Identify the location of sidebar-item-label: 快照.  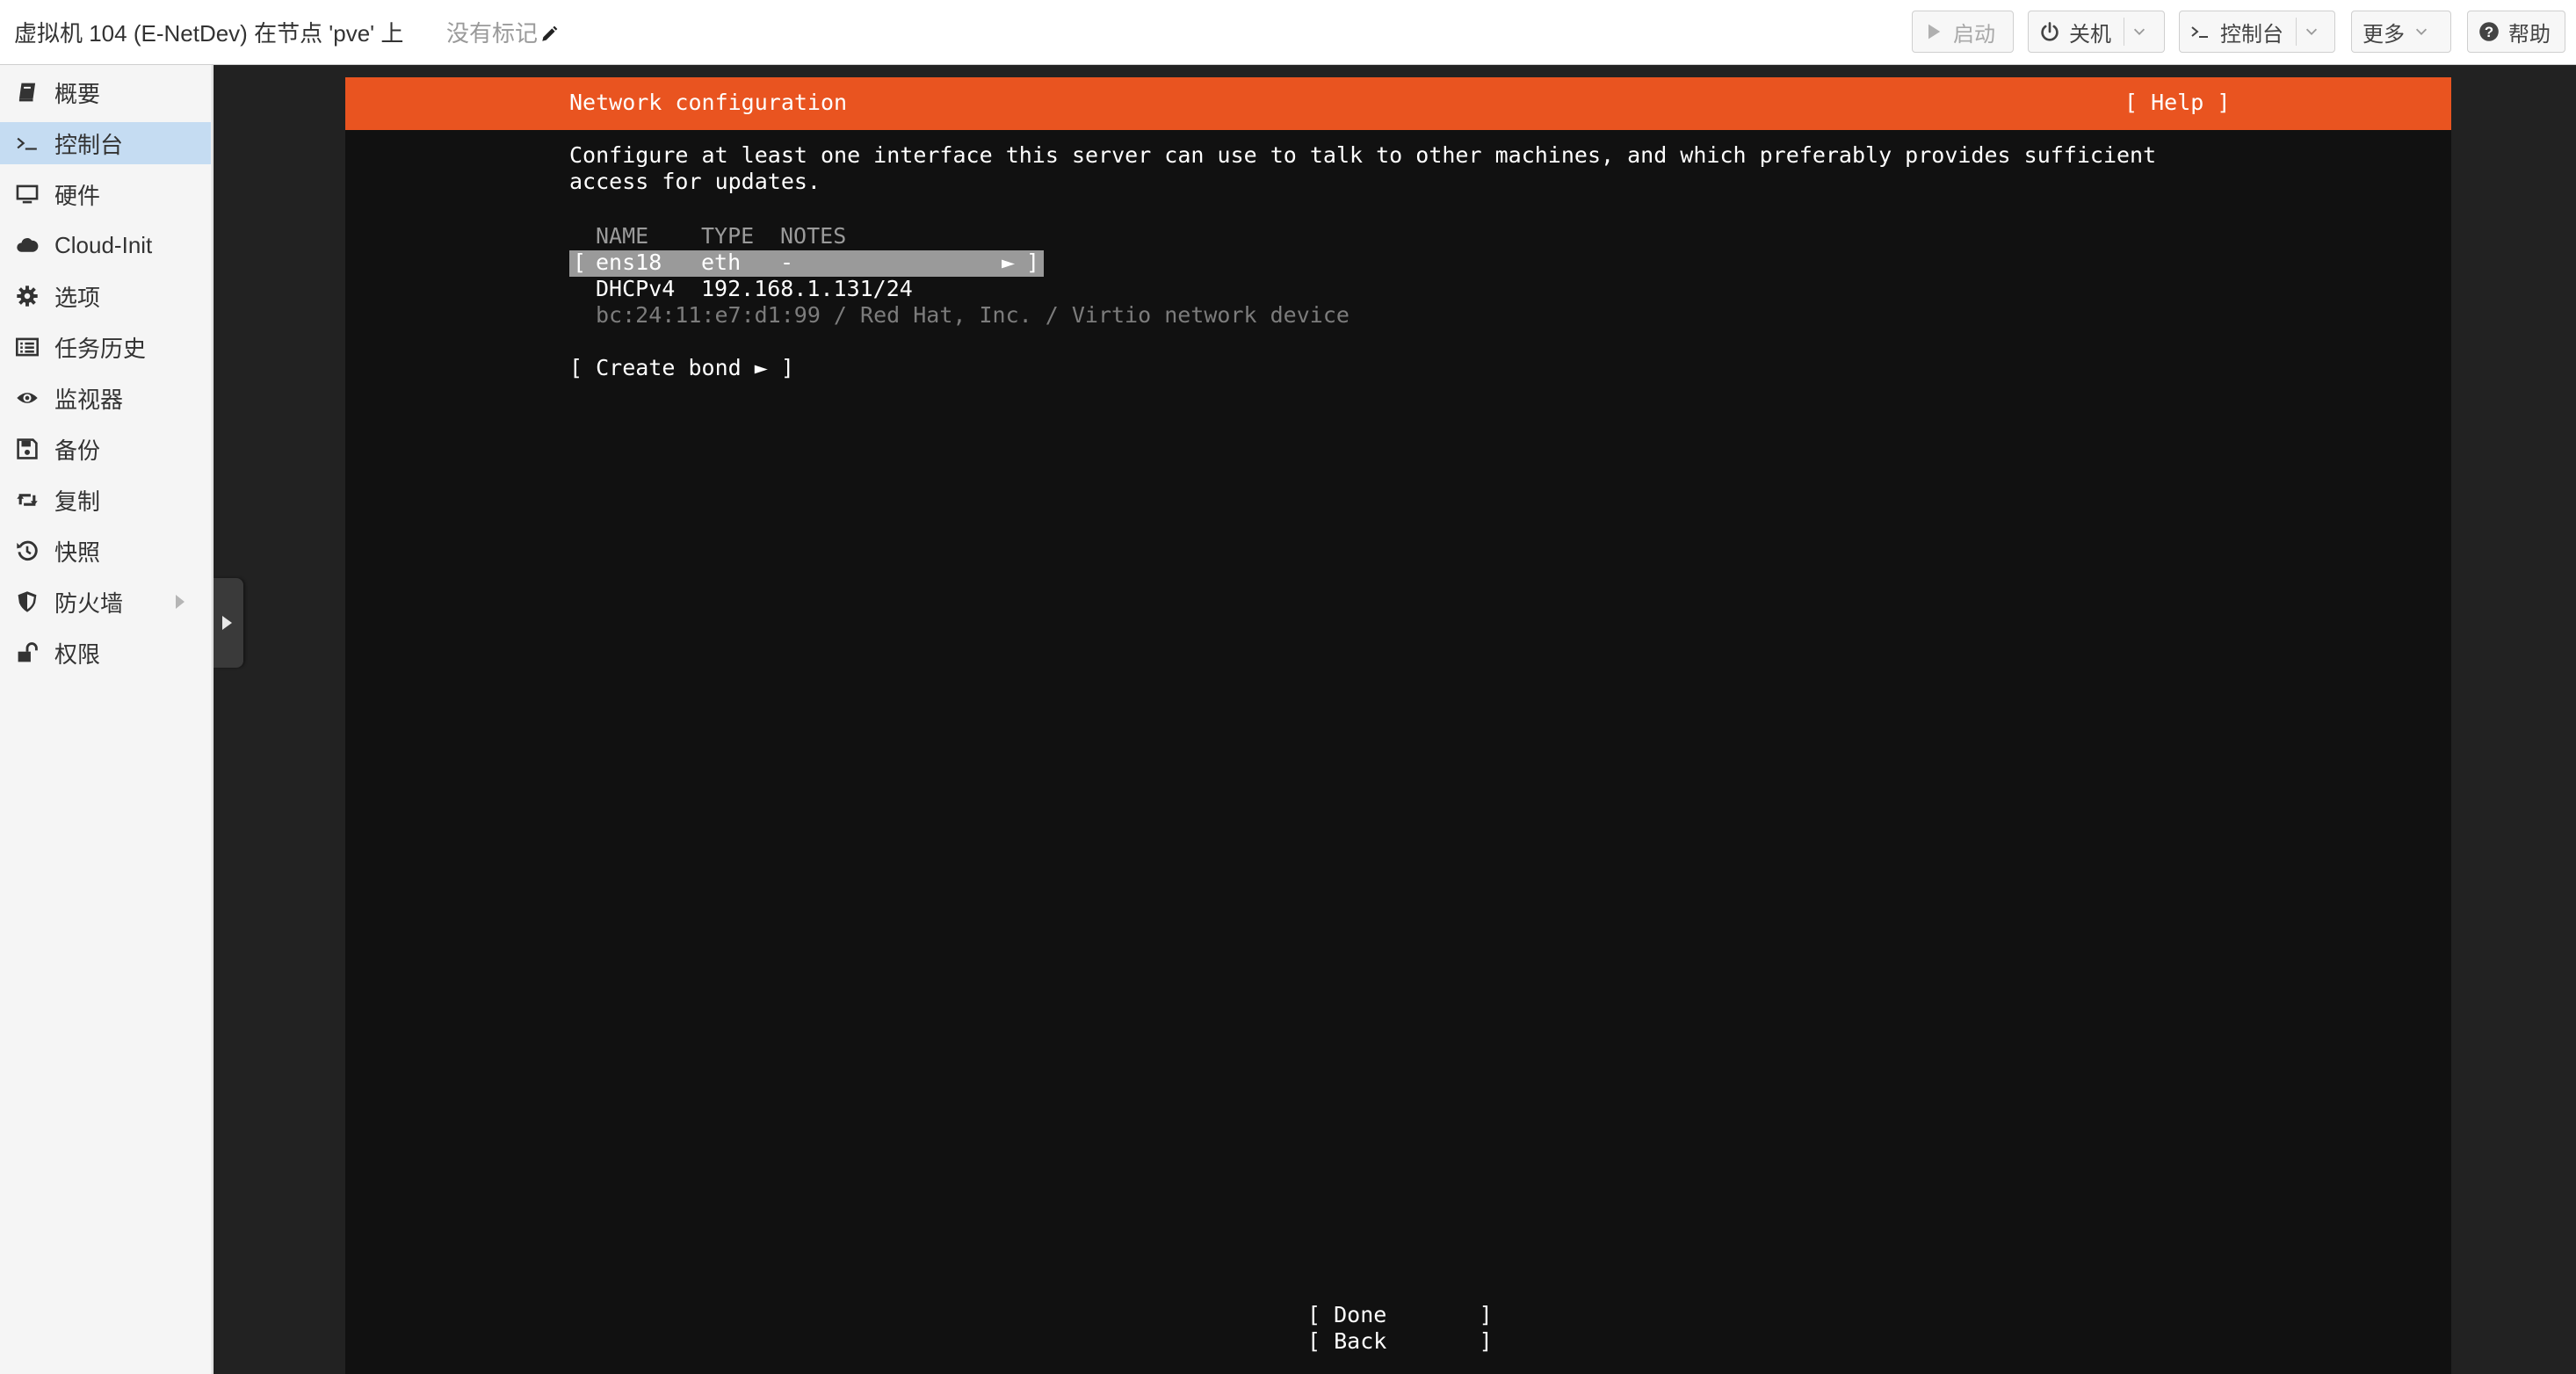
(77, 552).